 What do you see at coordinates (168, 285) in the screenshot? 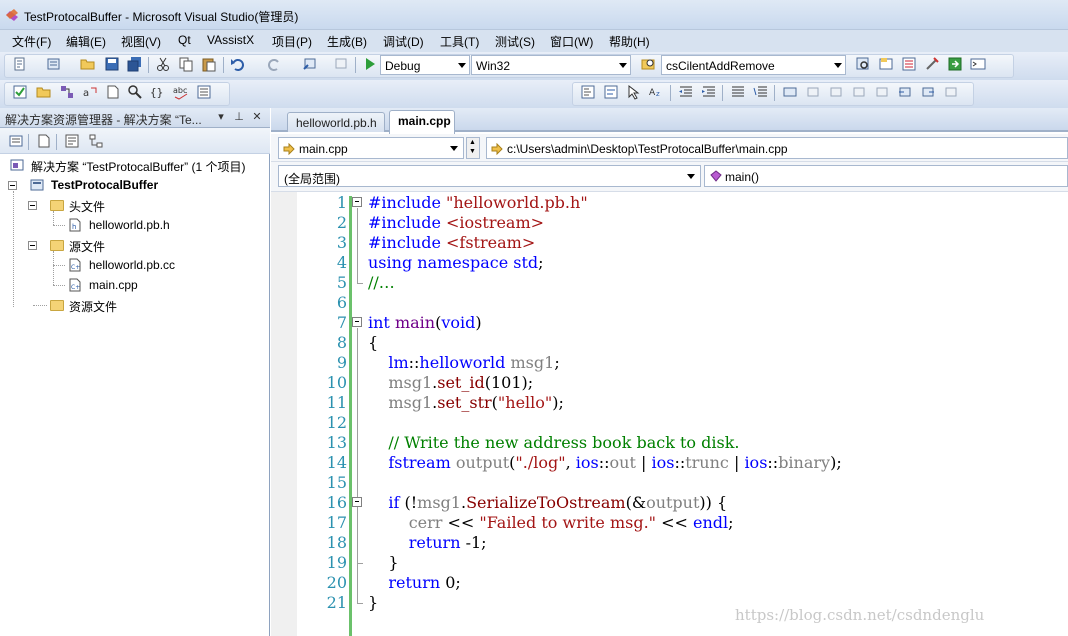
I see `tree-file-main-cpp: C+ main.cpp` at bounding box center [168, 285].